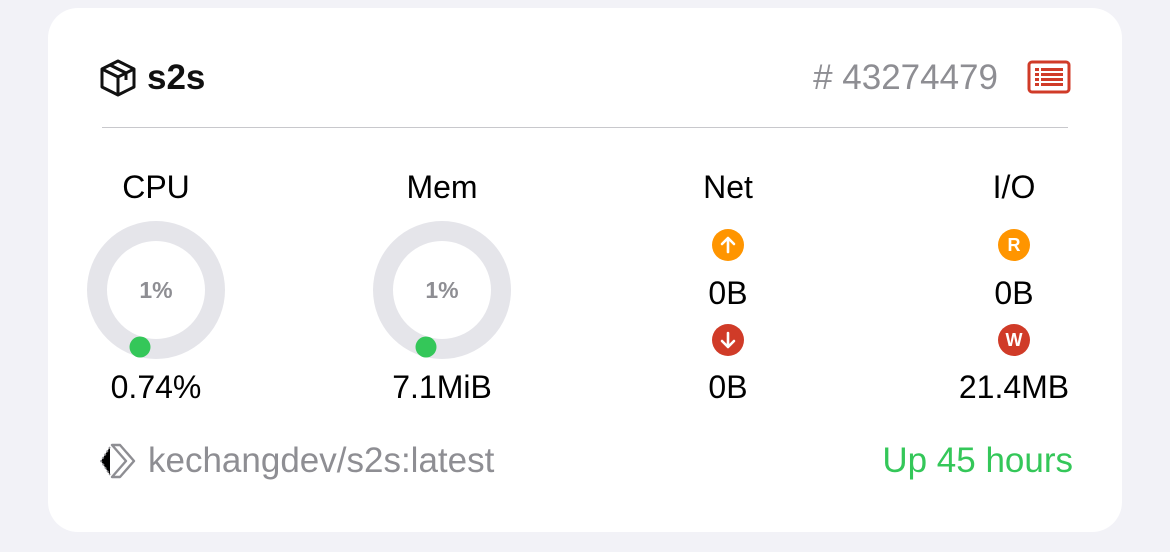  What do you see at coordinates (823, 77) in the screenshot?
I see `id-hash-symbol: #` at bounding box center [823, 77].